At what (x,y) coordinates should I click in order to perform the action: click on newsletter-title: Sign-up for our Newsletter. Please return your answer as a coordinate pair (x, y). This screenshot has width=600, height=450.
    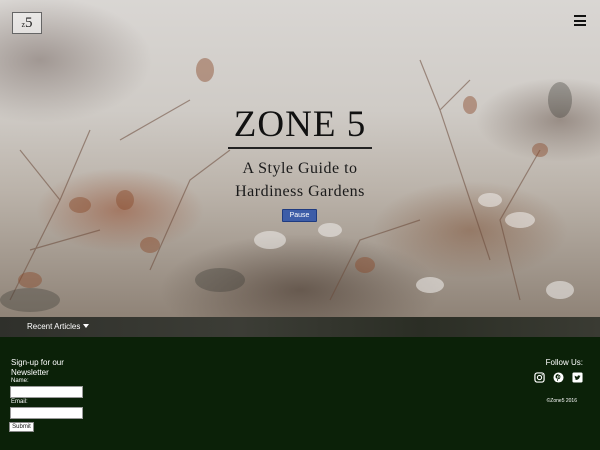
    Looking at the image, I should click on (37, 367).